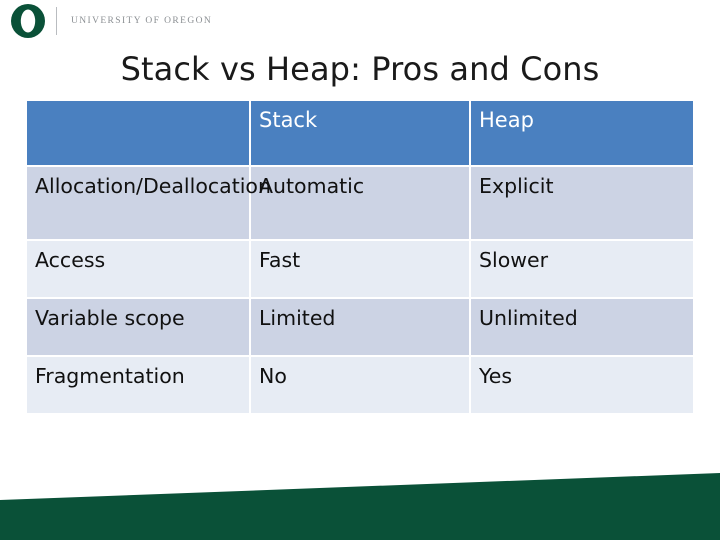  I want to click on column-header-heap: Heap, so click(582, 133).